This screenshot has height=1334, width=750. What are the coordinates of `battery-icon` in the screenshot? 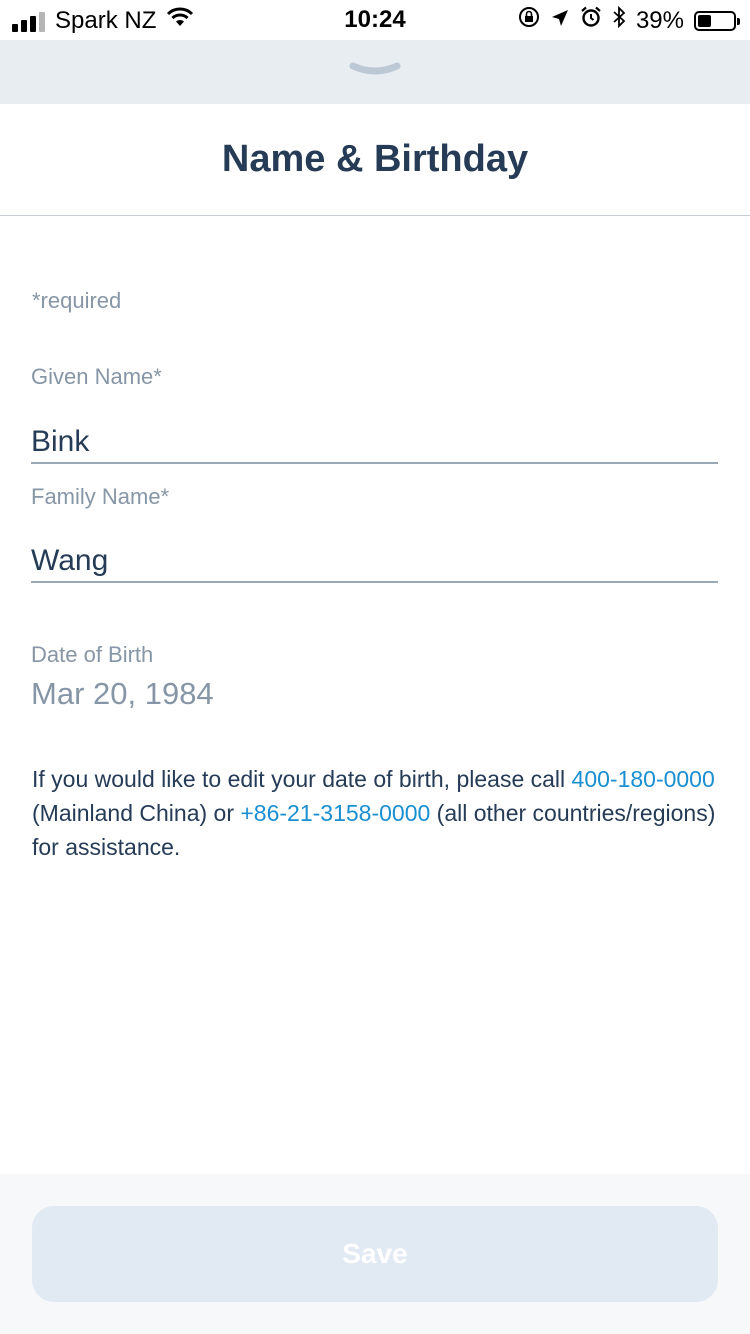 It's located at (717, 20).